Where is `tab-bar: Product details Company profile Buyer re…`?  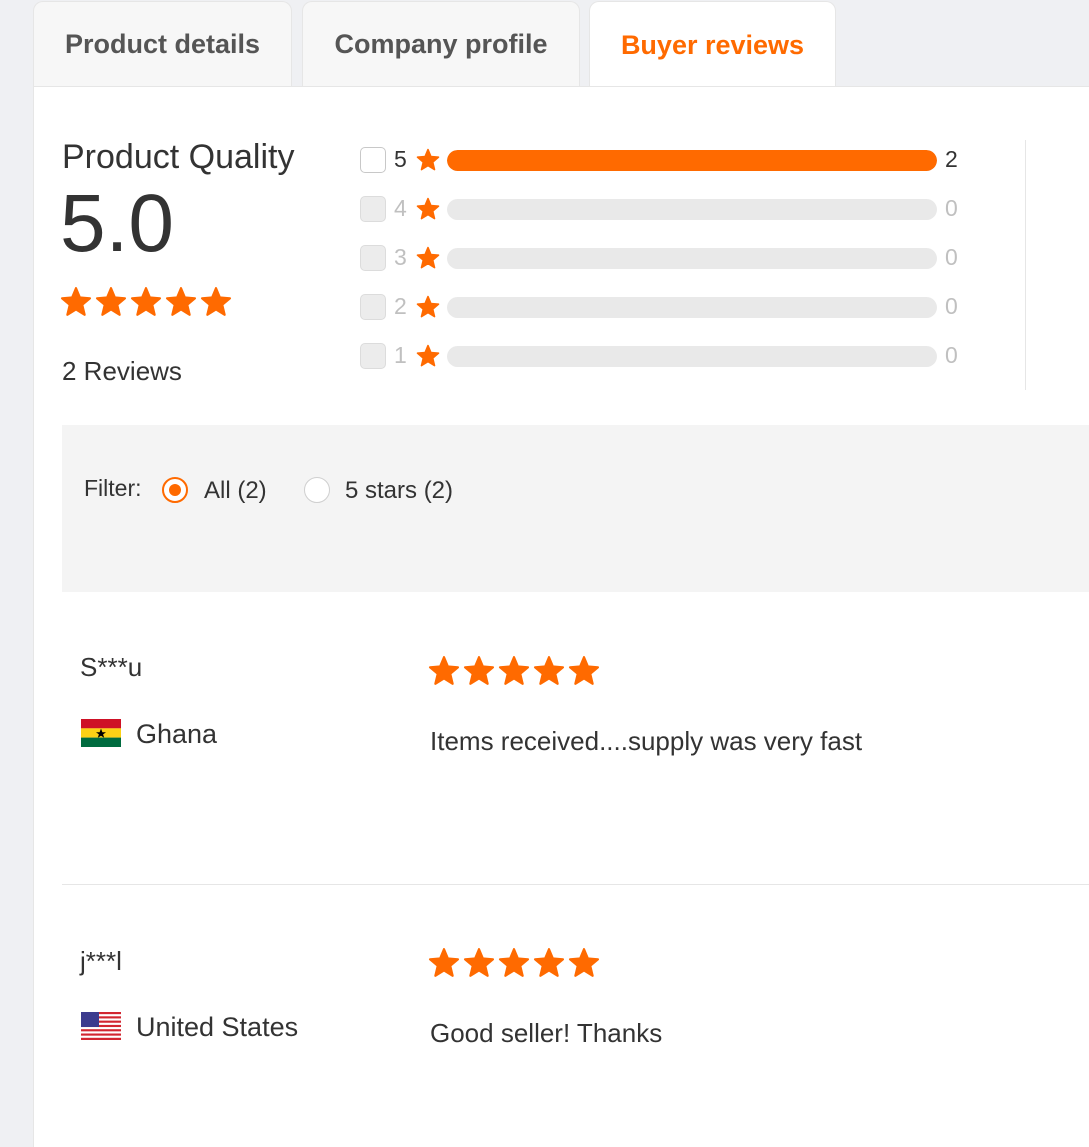 tab-bar: Product details Company profile Buyer re… is located at coordinates (561, 44).